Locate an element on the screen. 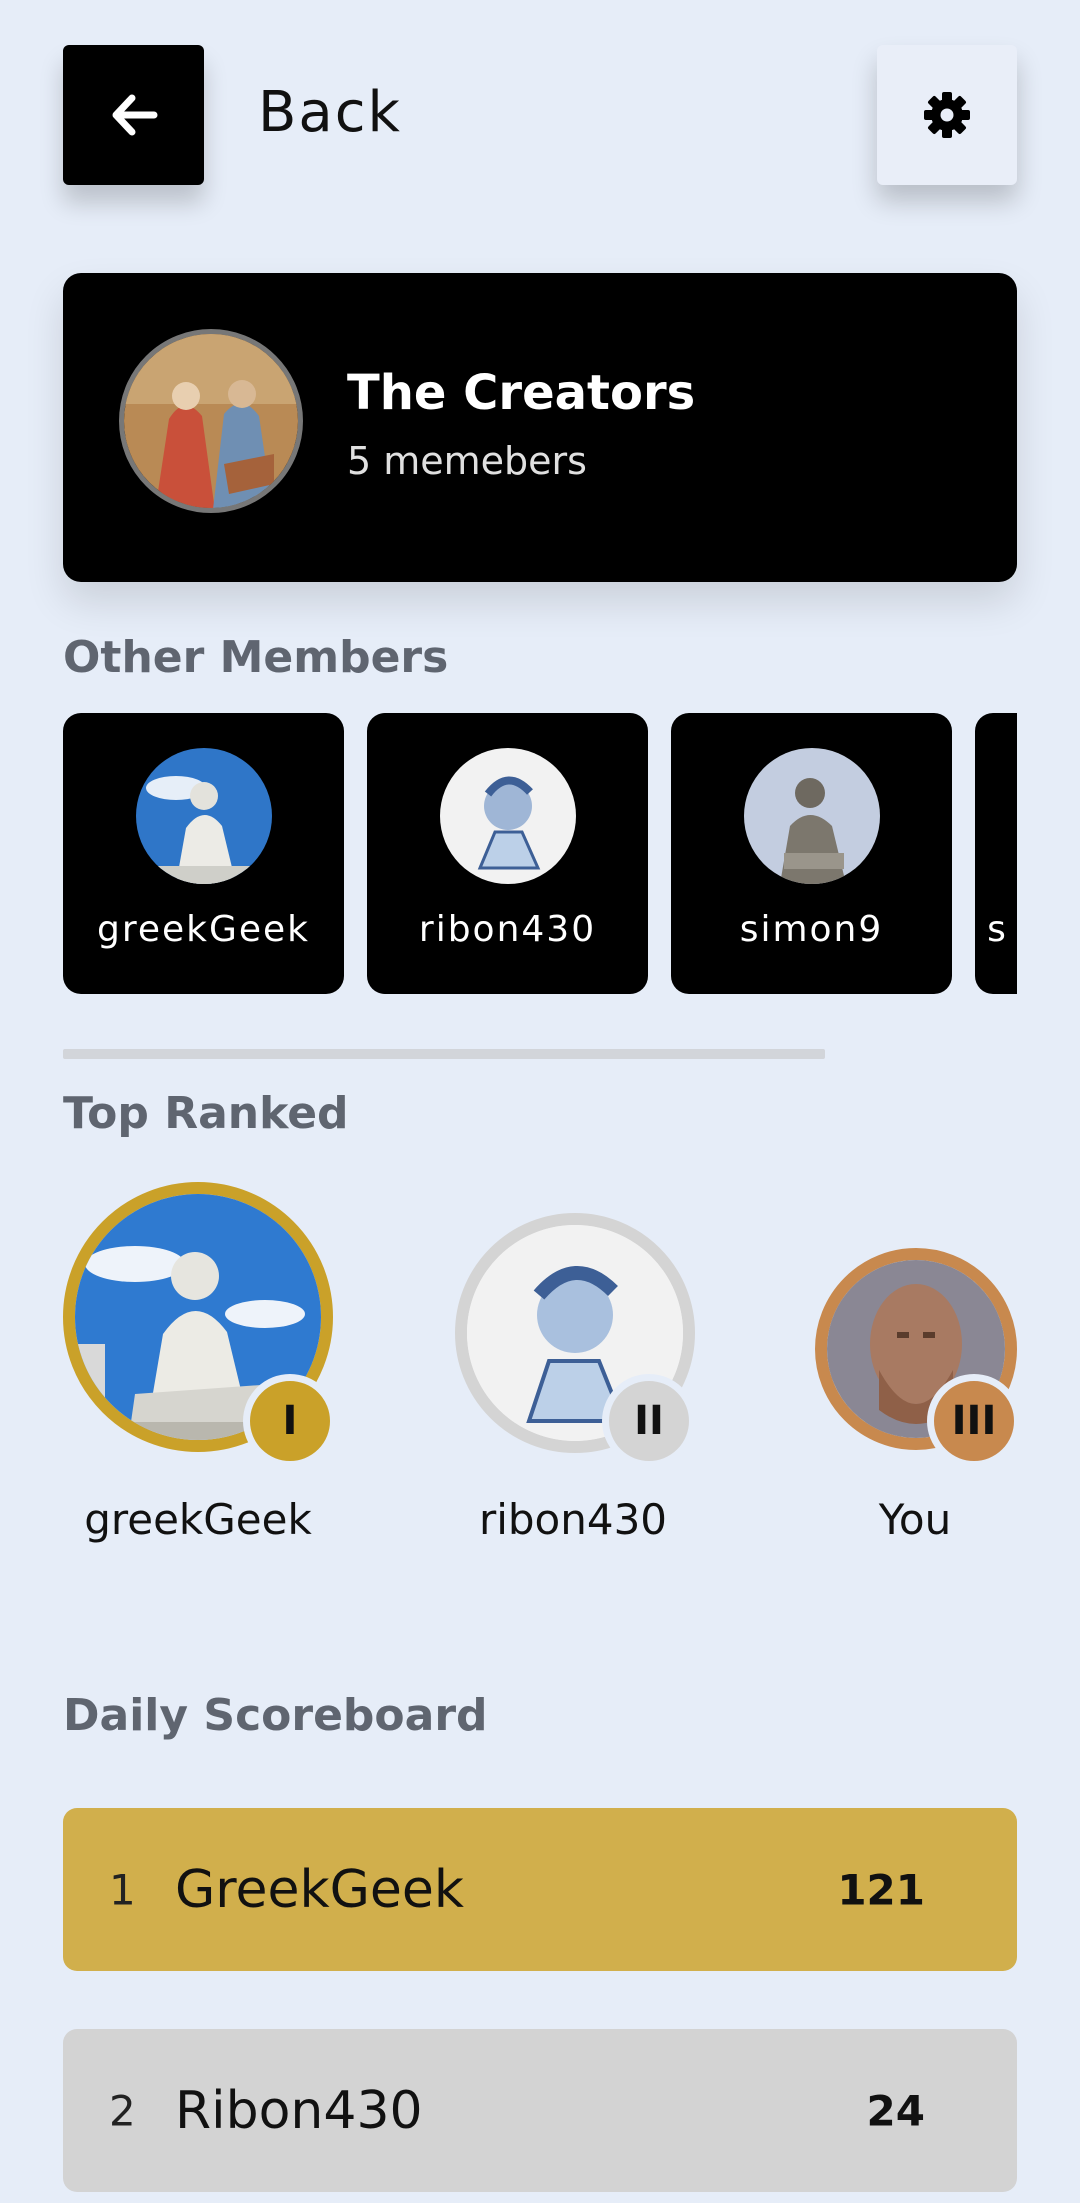 The image size is (1080, 2203). score-rank: 1 is located at coordinates (122, 1889).